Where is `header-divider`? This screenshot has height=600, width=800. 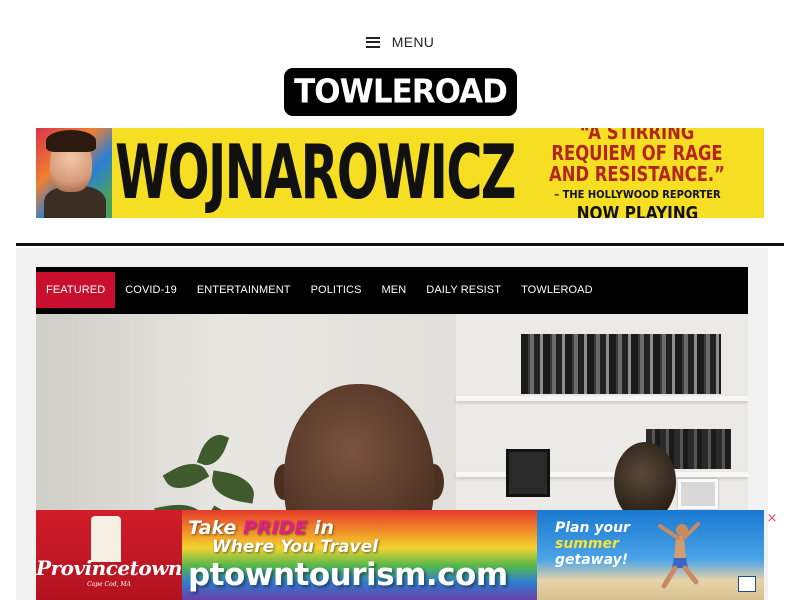
header-divider is located at coordinates (400, 244).